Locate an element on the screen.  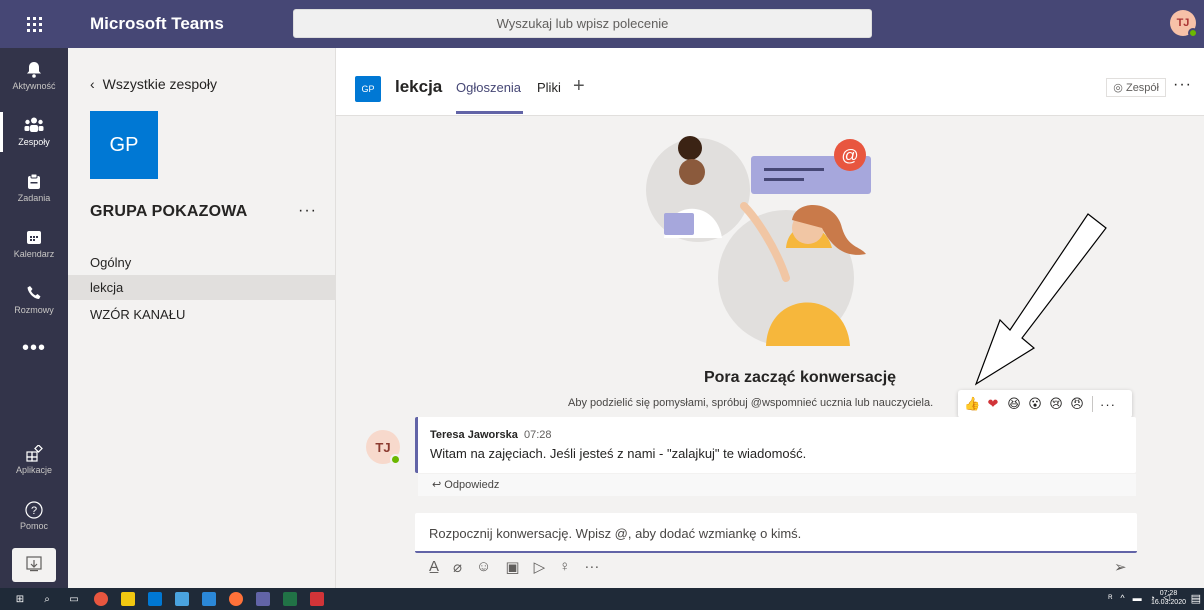
mail-icon is located at coordinates (209, 599).